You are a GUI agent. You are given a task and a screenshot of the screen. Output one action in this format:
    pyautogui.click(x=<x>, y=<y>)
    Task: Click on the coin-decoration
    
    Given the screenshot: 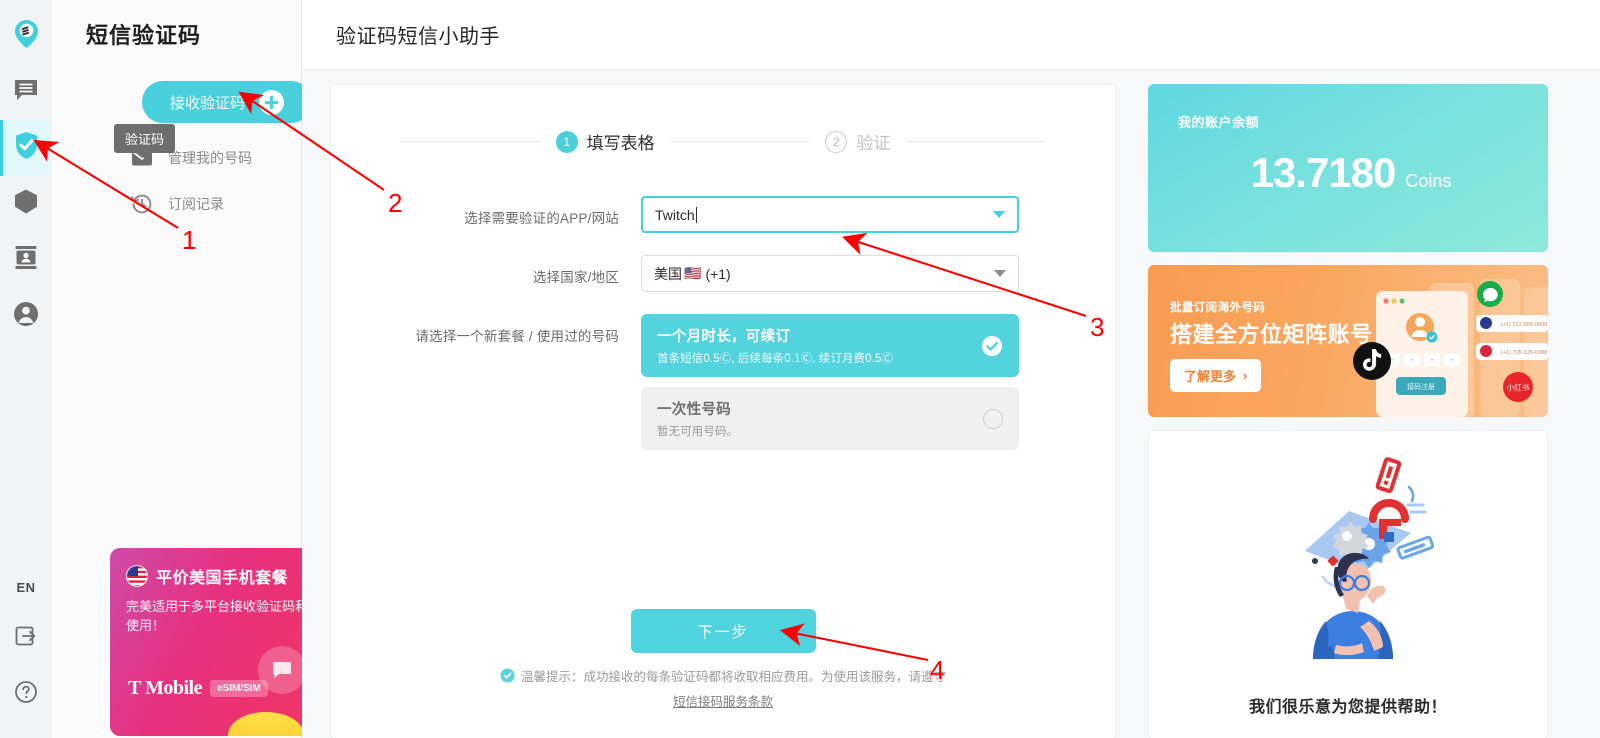 What is the action you would take?
    pyautogui.click(x=266, y=724)
    